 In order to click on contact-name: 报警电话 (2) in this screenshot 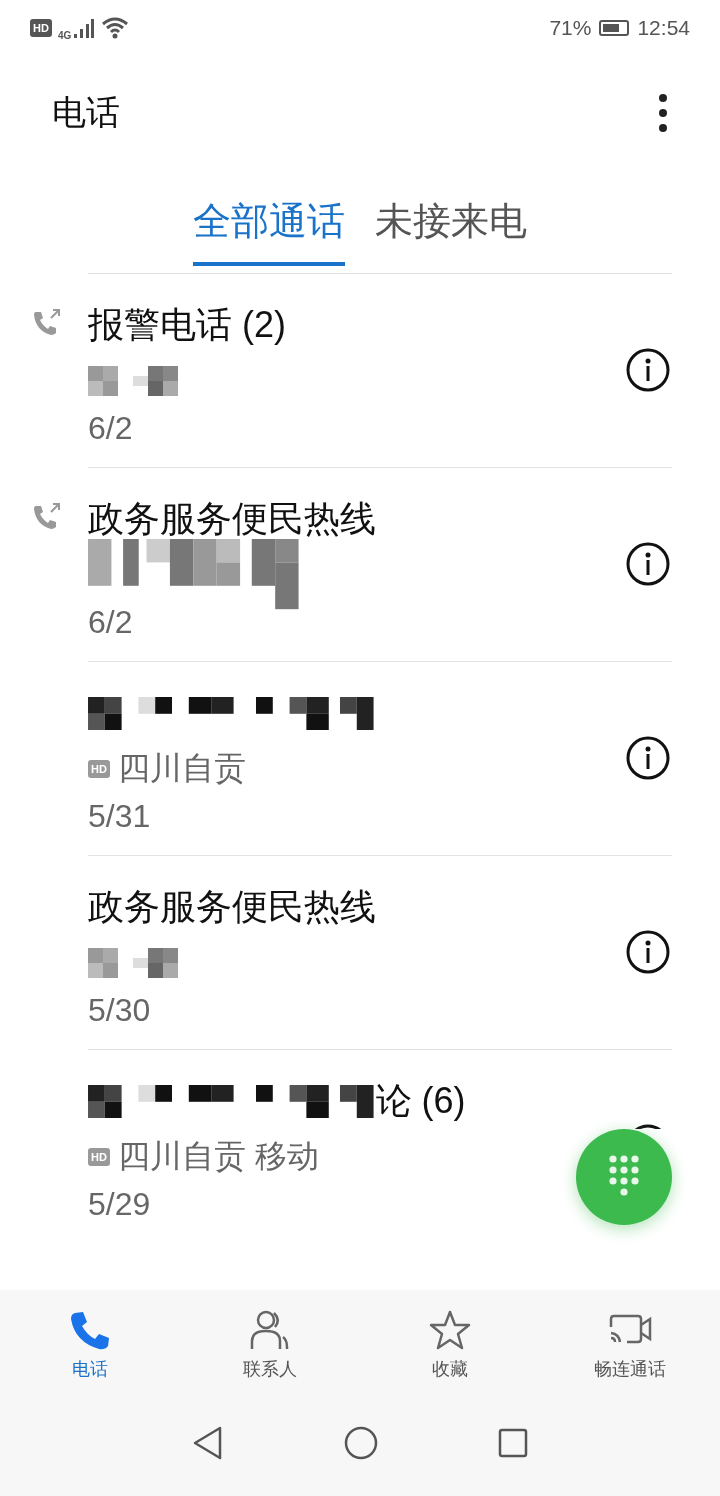, I will do `click(187, 325)`.